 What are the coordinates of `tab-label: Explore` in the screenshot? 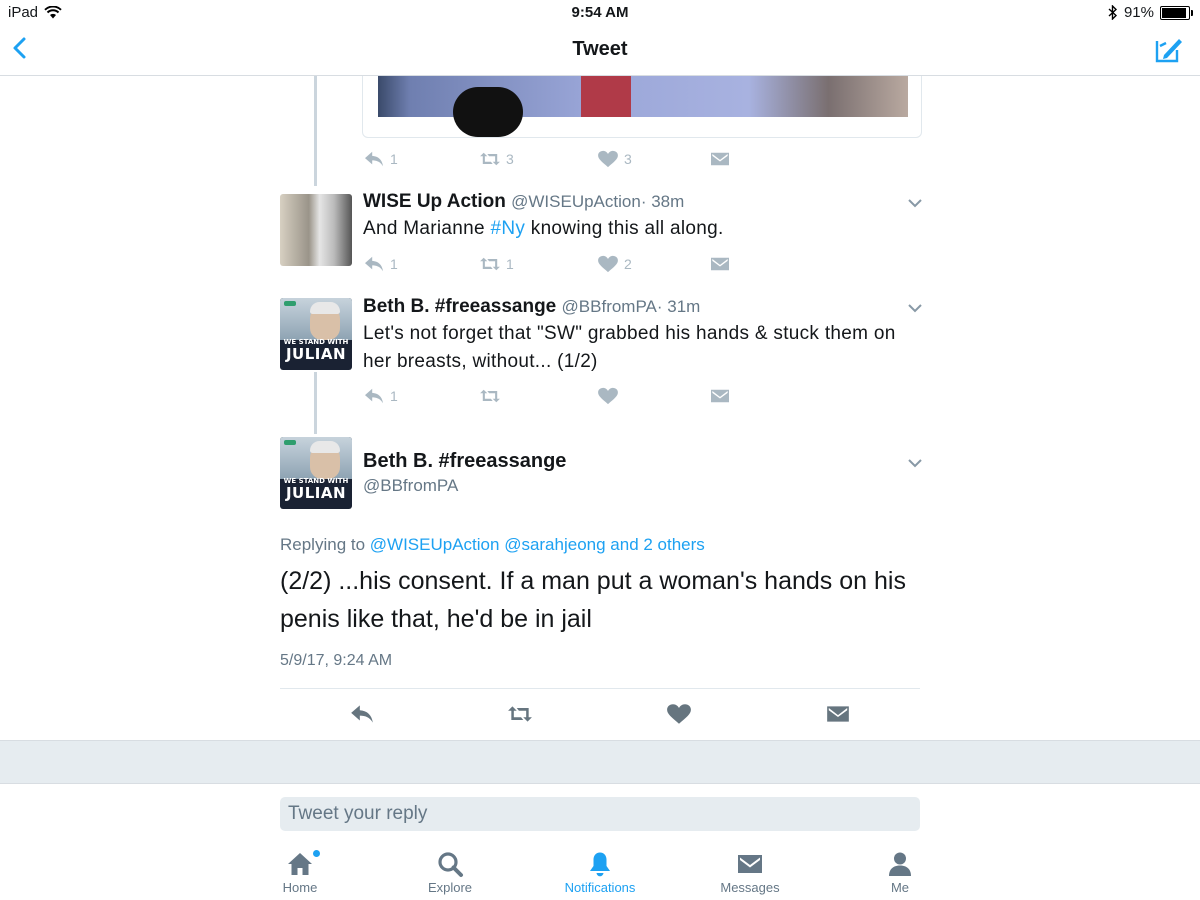 It's located at (450, 887).